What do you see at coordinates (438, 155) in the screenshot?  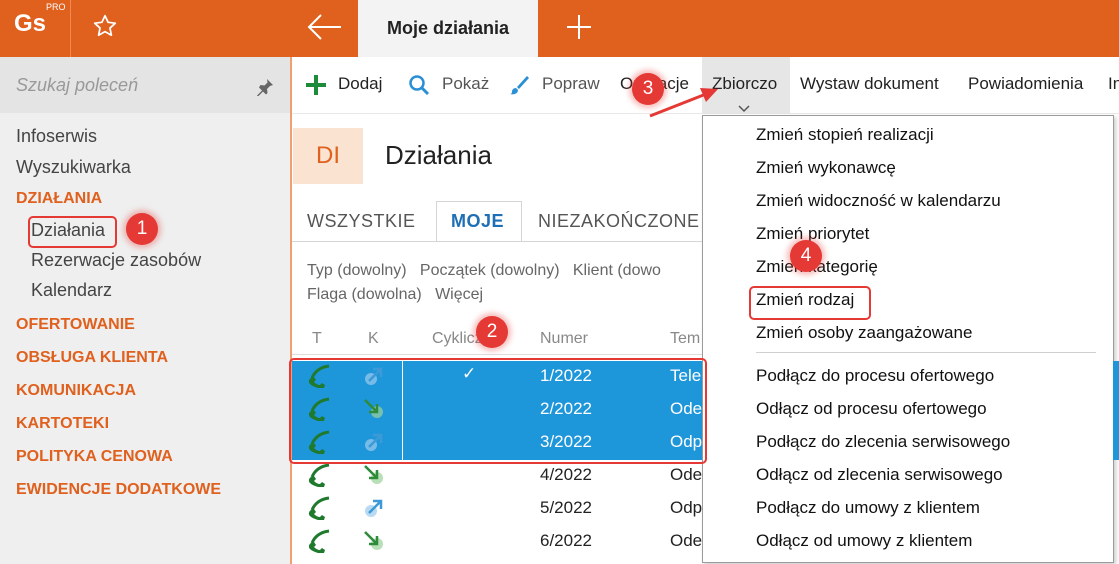 I see `page-title: Działania` at bounding box center [438, 155].